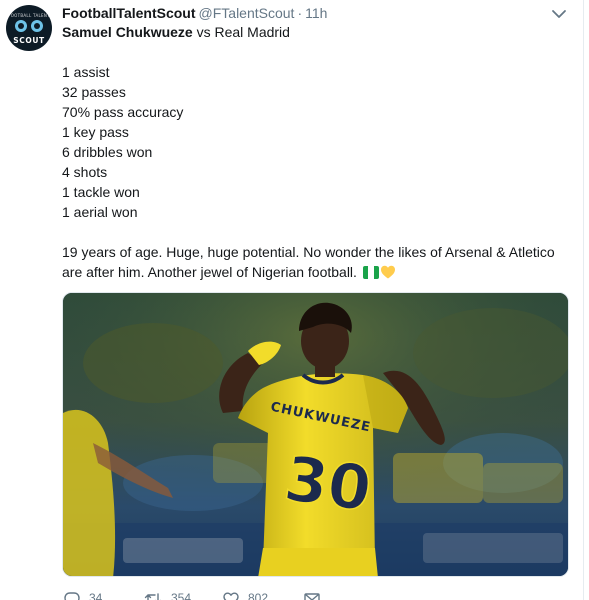 The width and height of the screenshot is (589, 600). What do you see at coordinates (316, 13) in the screenshot?
I see `tweet-timestamp: 11h` at bounding box center [316, 13].